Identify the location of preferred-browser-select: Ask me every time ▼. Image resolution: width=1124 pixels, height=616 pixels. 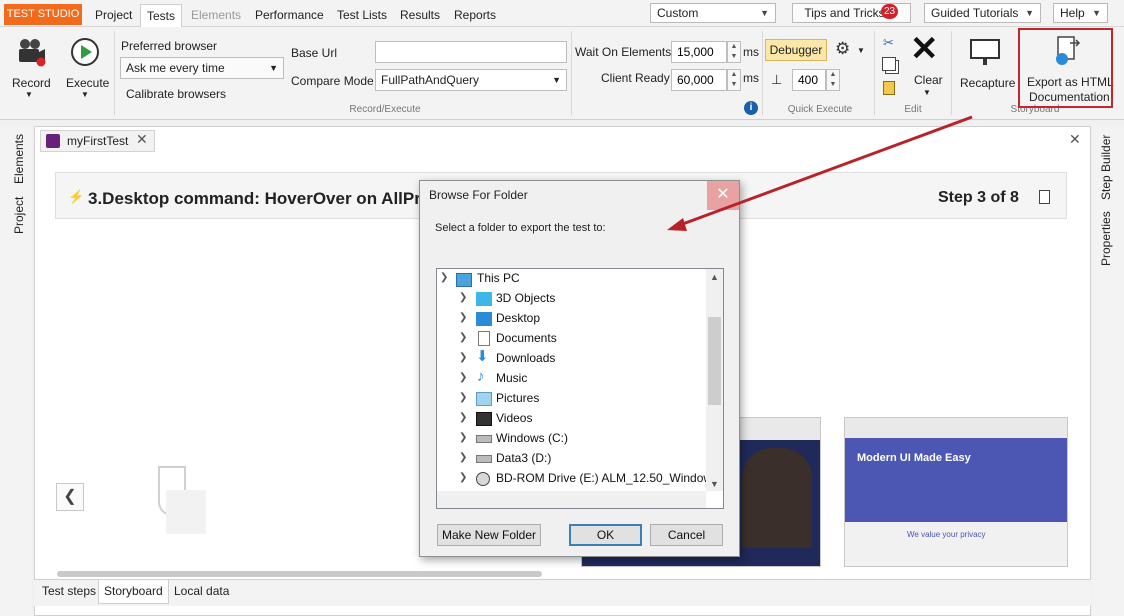
(202, 68).